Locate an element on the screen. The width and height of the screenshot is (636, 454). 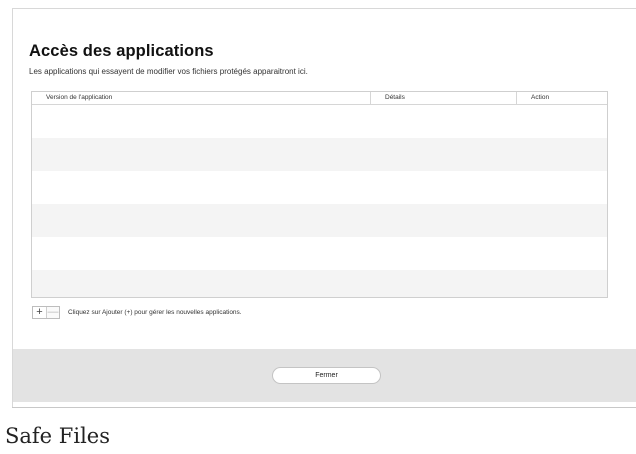
remove-button: — is located at coordinates (52, 312).